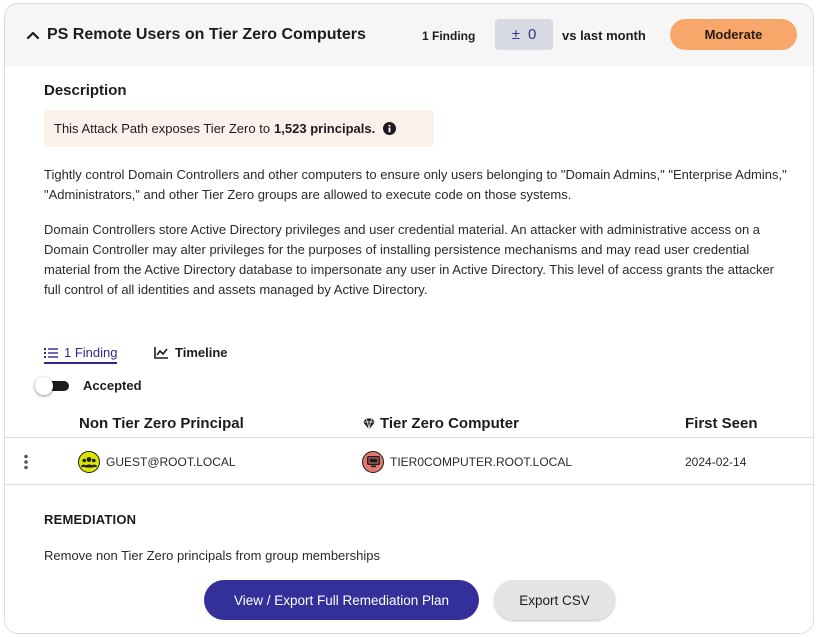 Image resolution: width=819 pixels, height=637 pixels. What do you see at coordinates (733, 34) in the screenshot?
I see `severity-badge: Moderate` at bounding box center [733, 34].